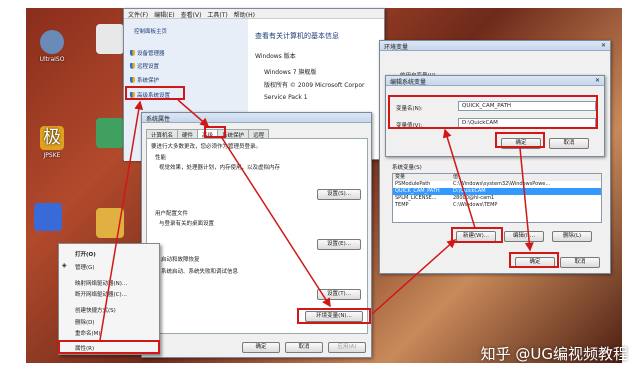  Describe the element at coordinates (554, 354) in the screenshot. I see `watermark: 知乎 @UG编视频教程` at that location.